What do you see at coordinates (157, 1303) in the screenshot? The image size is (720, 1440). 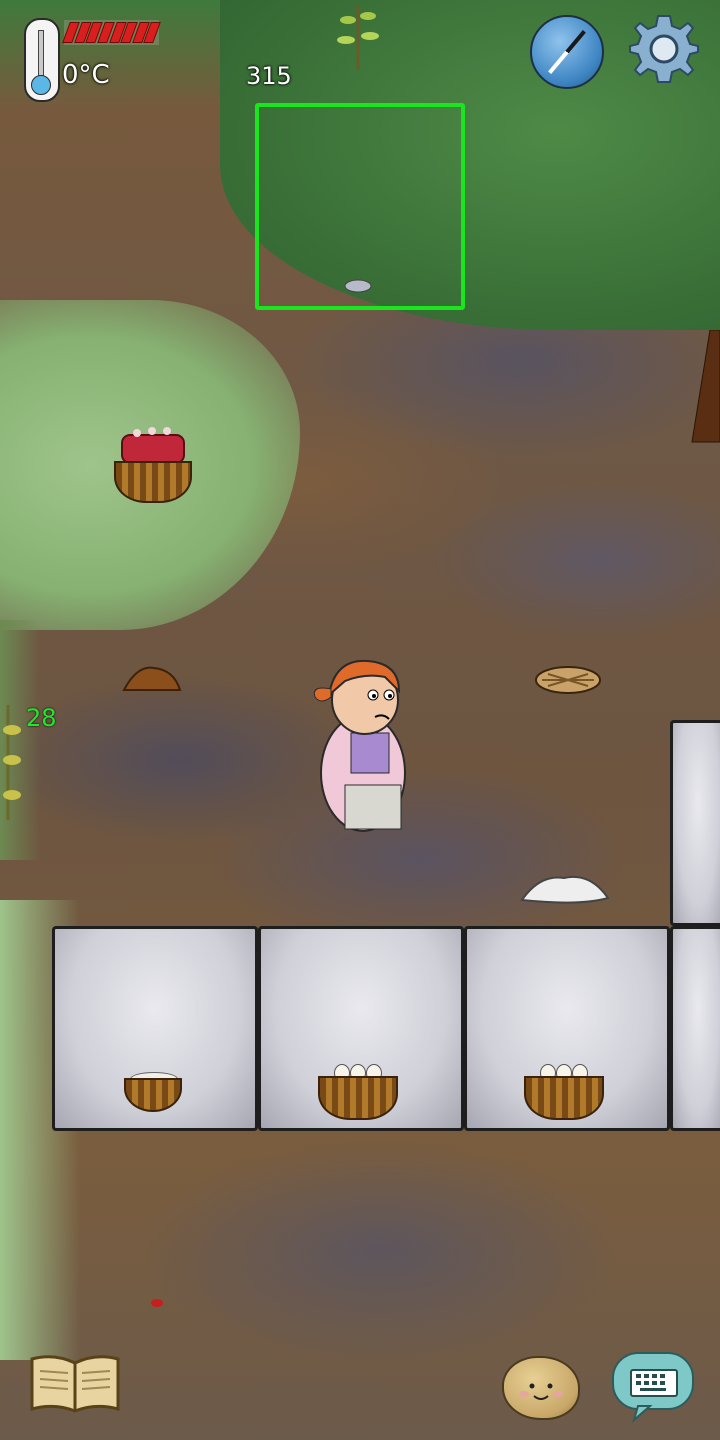 I see `berry-object` at bounding box center [157, 1303].